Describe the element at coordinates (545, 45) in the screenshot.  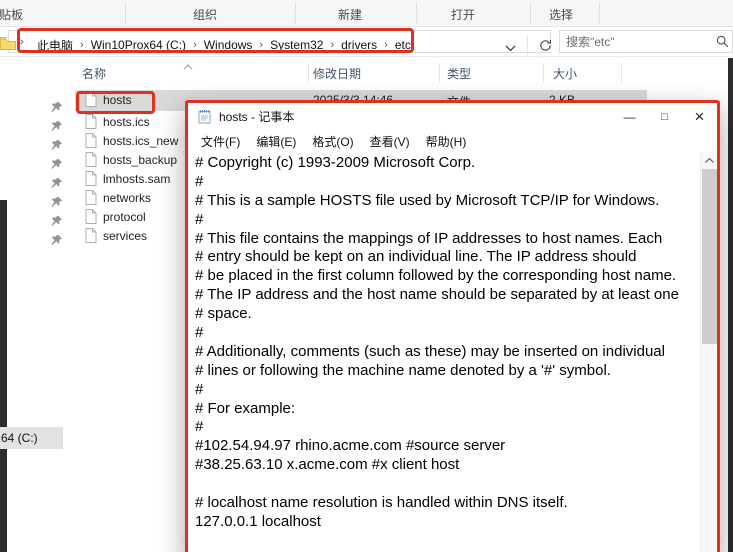
I see `refresh-button` at that location.